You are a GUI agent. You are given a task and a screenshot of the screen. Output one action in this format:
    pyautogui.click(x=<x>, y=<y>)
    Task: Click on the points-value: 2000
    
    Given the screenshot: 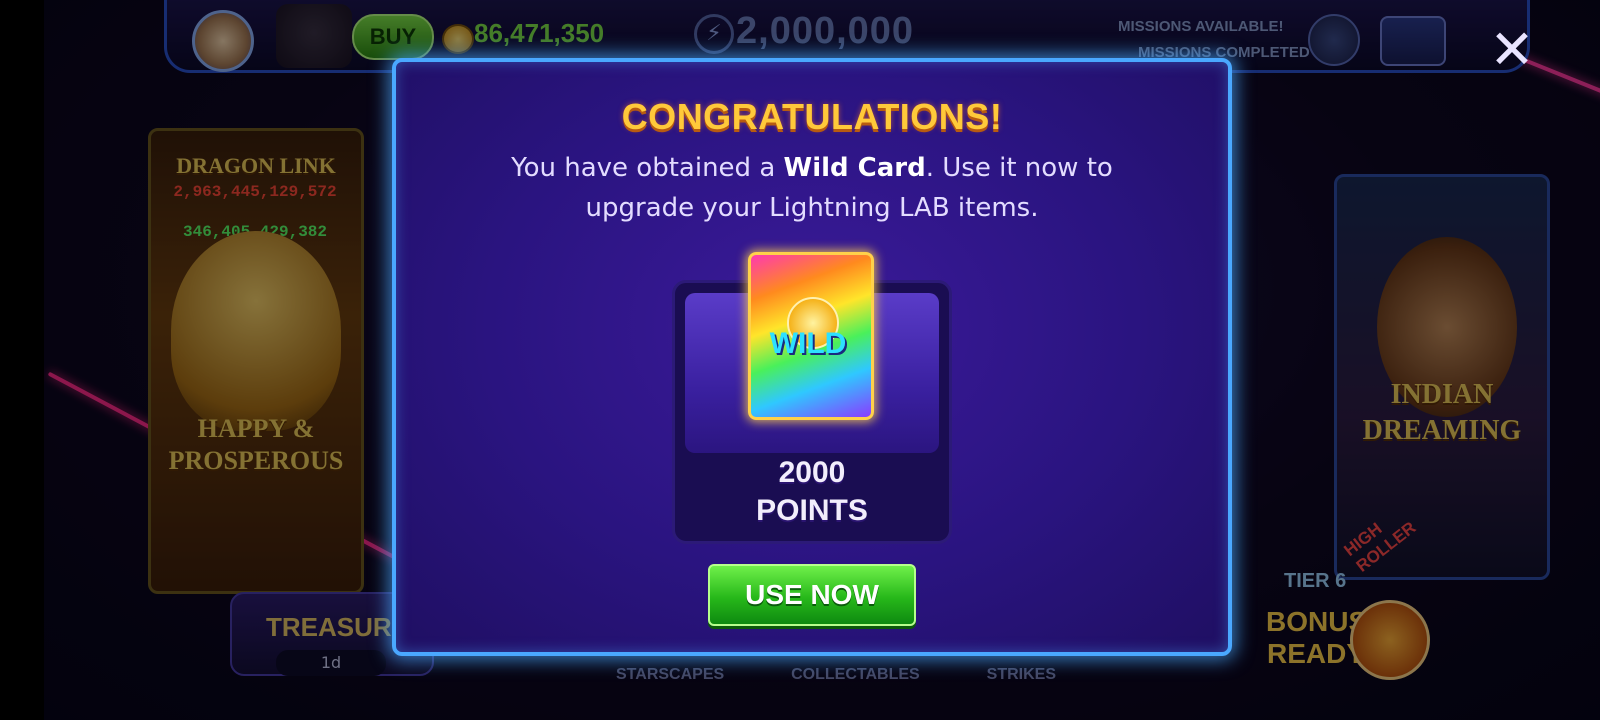 What is the action you would take?
    pyautogui.click(x=812, y=472)
    